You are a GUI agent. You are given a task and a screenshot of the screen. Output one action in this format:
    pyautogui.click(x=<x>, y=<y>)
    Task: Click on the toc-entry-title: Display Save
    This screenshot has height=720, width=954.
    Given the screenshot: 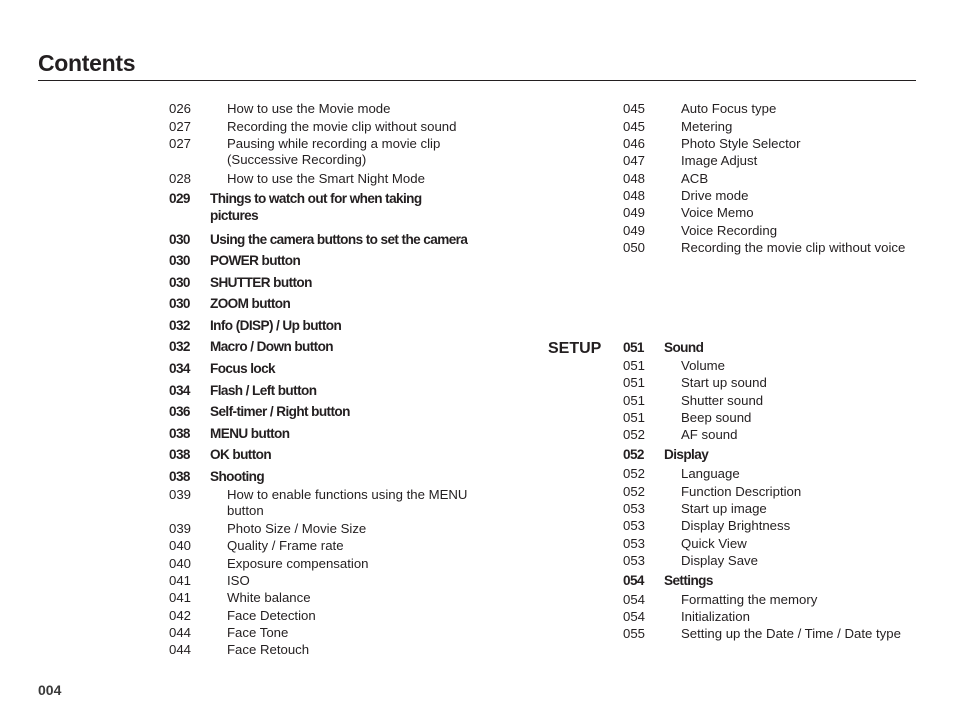 What is the action you would take?
    pyautogui.click(x=719, y=560)
    